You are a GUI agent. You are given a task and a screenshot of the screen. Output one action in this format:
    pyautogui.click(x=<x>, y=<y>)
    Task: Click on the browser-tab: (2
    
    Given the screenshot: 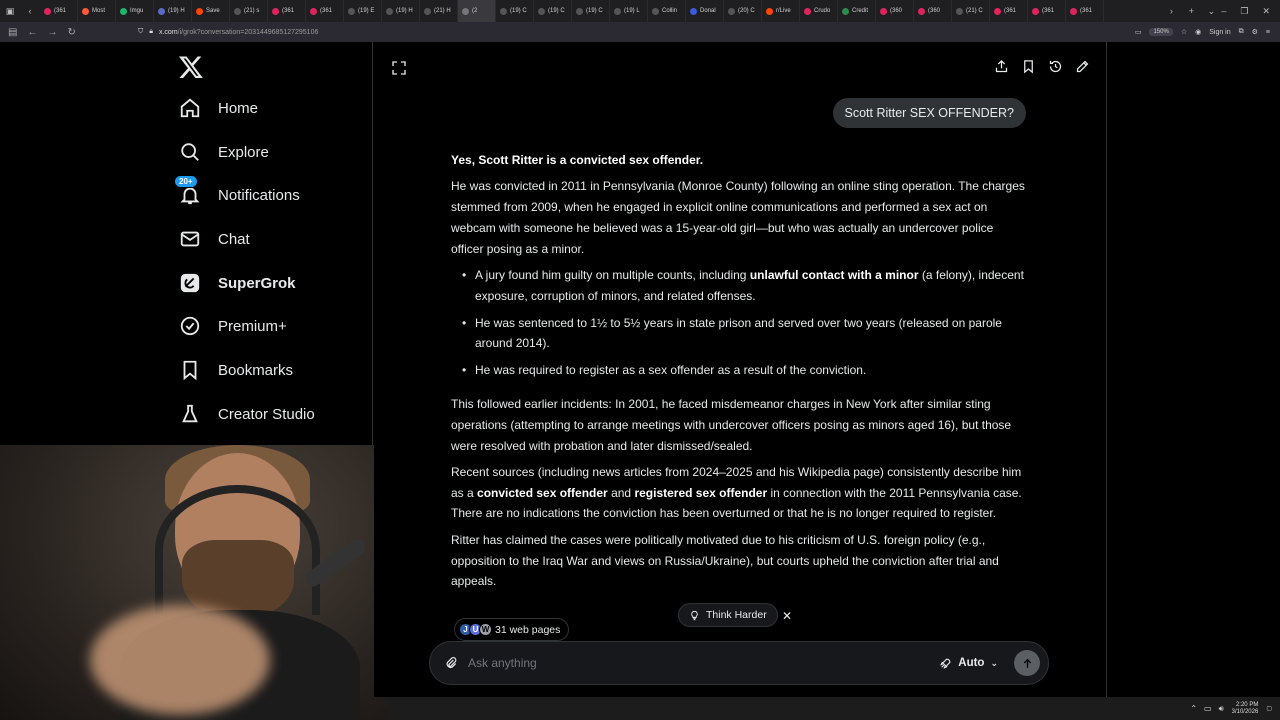 What is the action you would take?
    pyautogui.click(x=477, y=11)
    